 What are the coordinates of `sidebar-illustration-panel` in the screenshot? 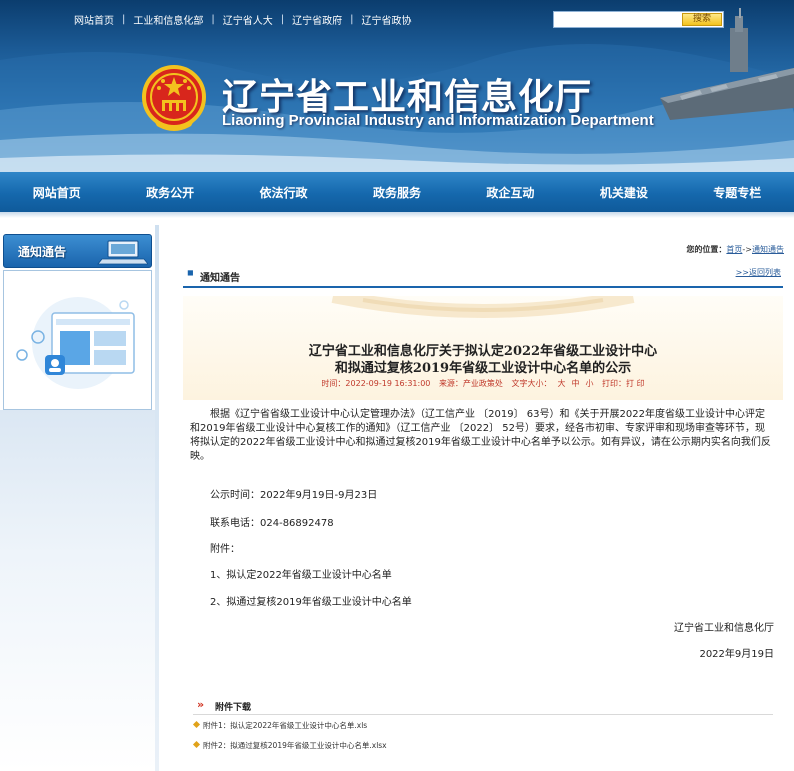 It's located at (77, 340).